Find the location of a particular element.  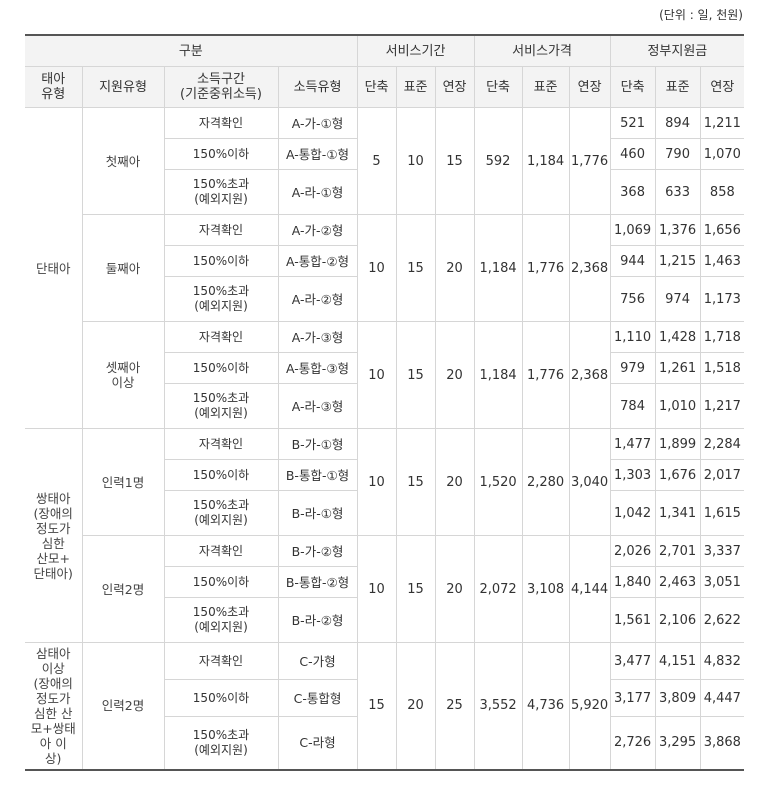

gov-support-cell: 1,173 is located at coordinates (722, 299).